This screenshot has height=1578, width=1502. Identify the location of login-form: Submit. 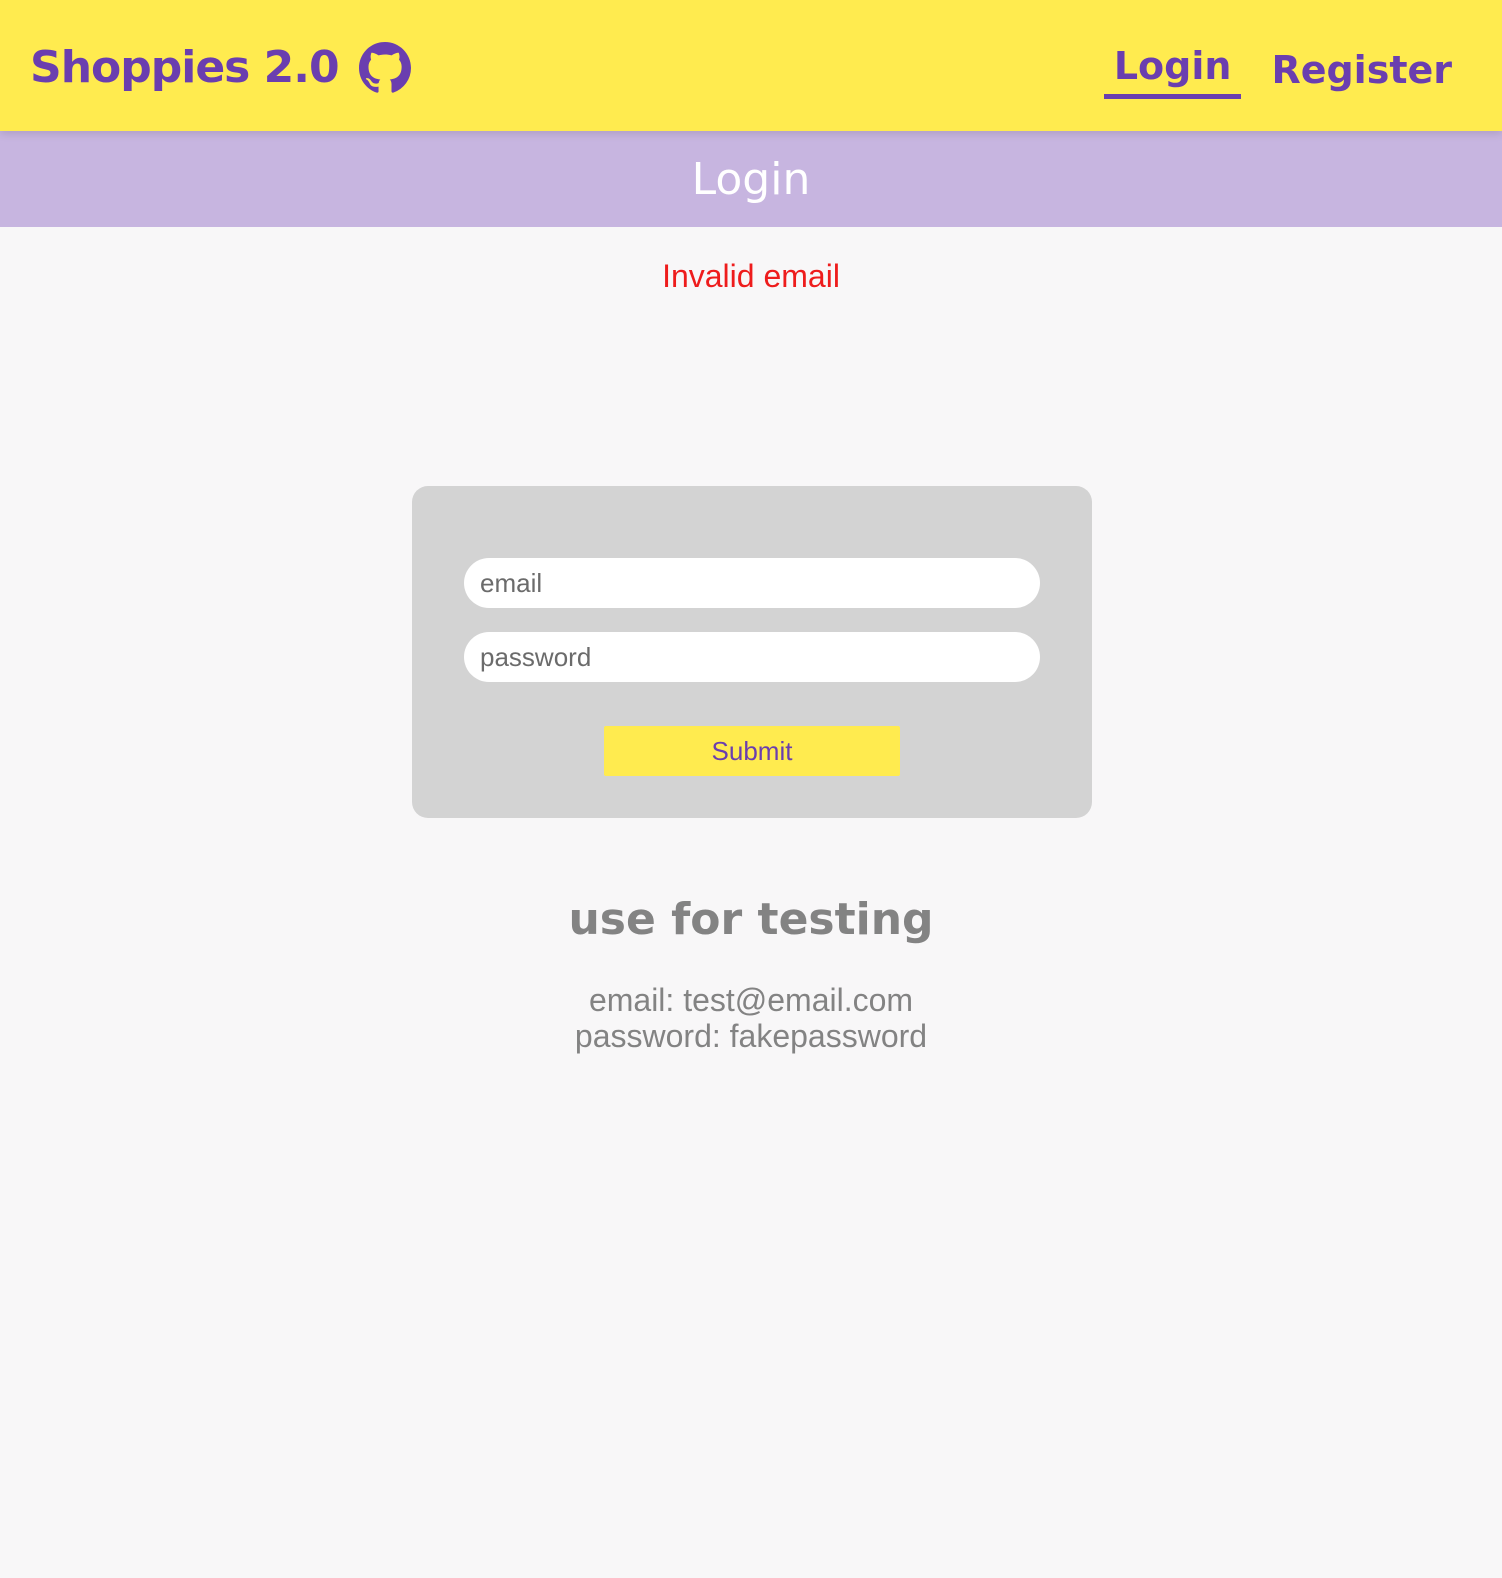
(752, 652).